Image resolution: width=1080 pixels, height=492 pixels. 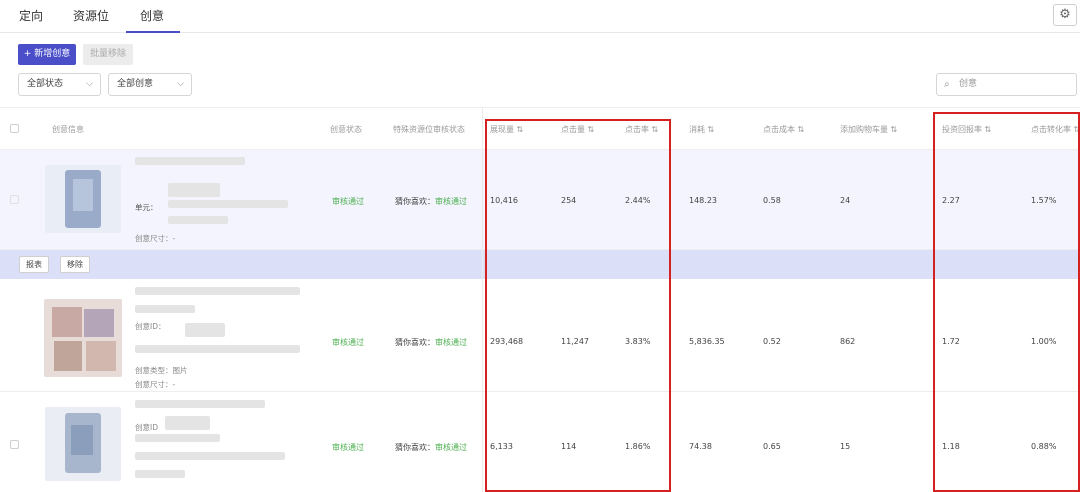 What do you see at coordinates (772, 341) in the screenshot?
I see `cpc-value: 0.52` at bounding box center [772, 341].